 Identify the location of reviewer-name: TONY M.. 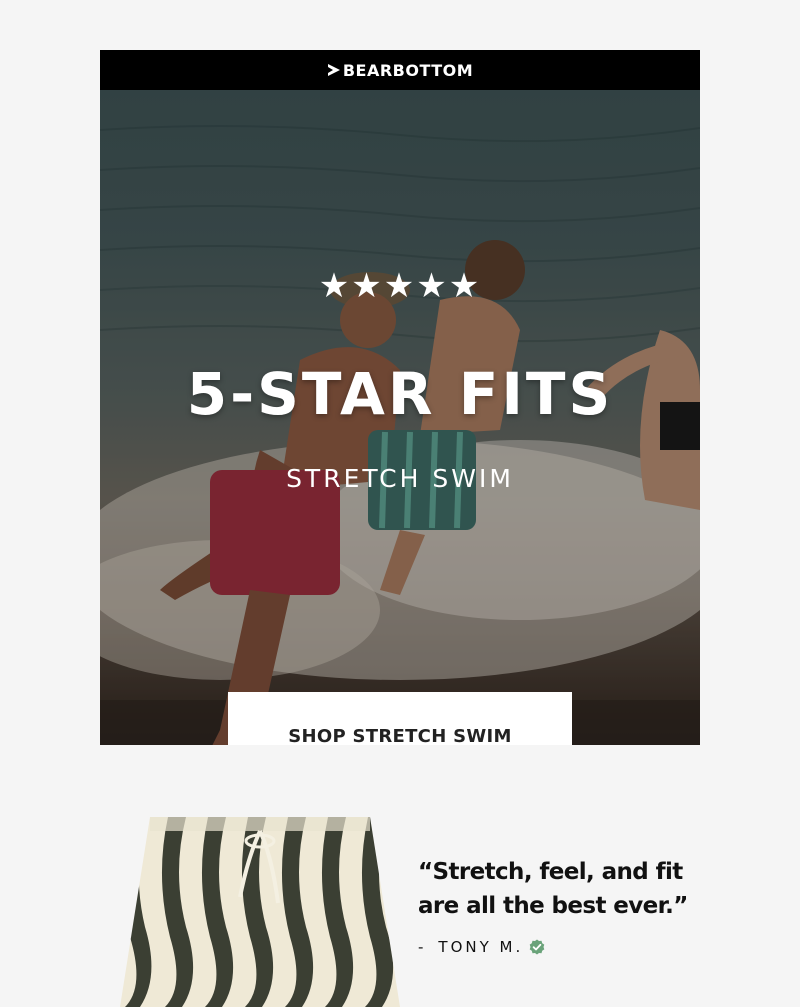
(481, 947).